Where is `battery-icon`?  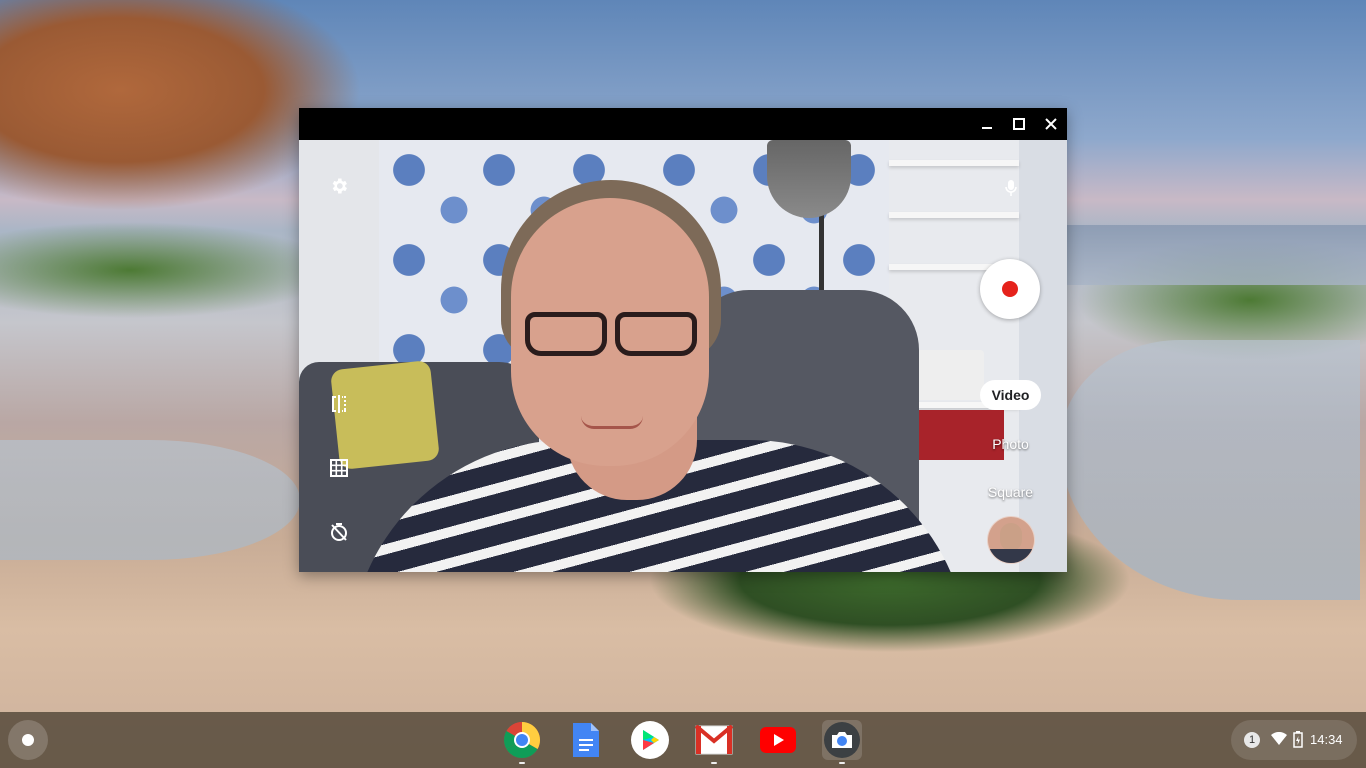
battery-icon is located at coordinates (1298, 742).